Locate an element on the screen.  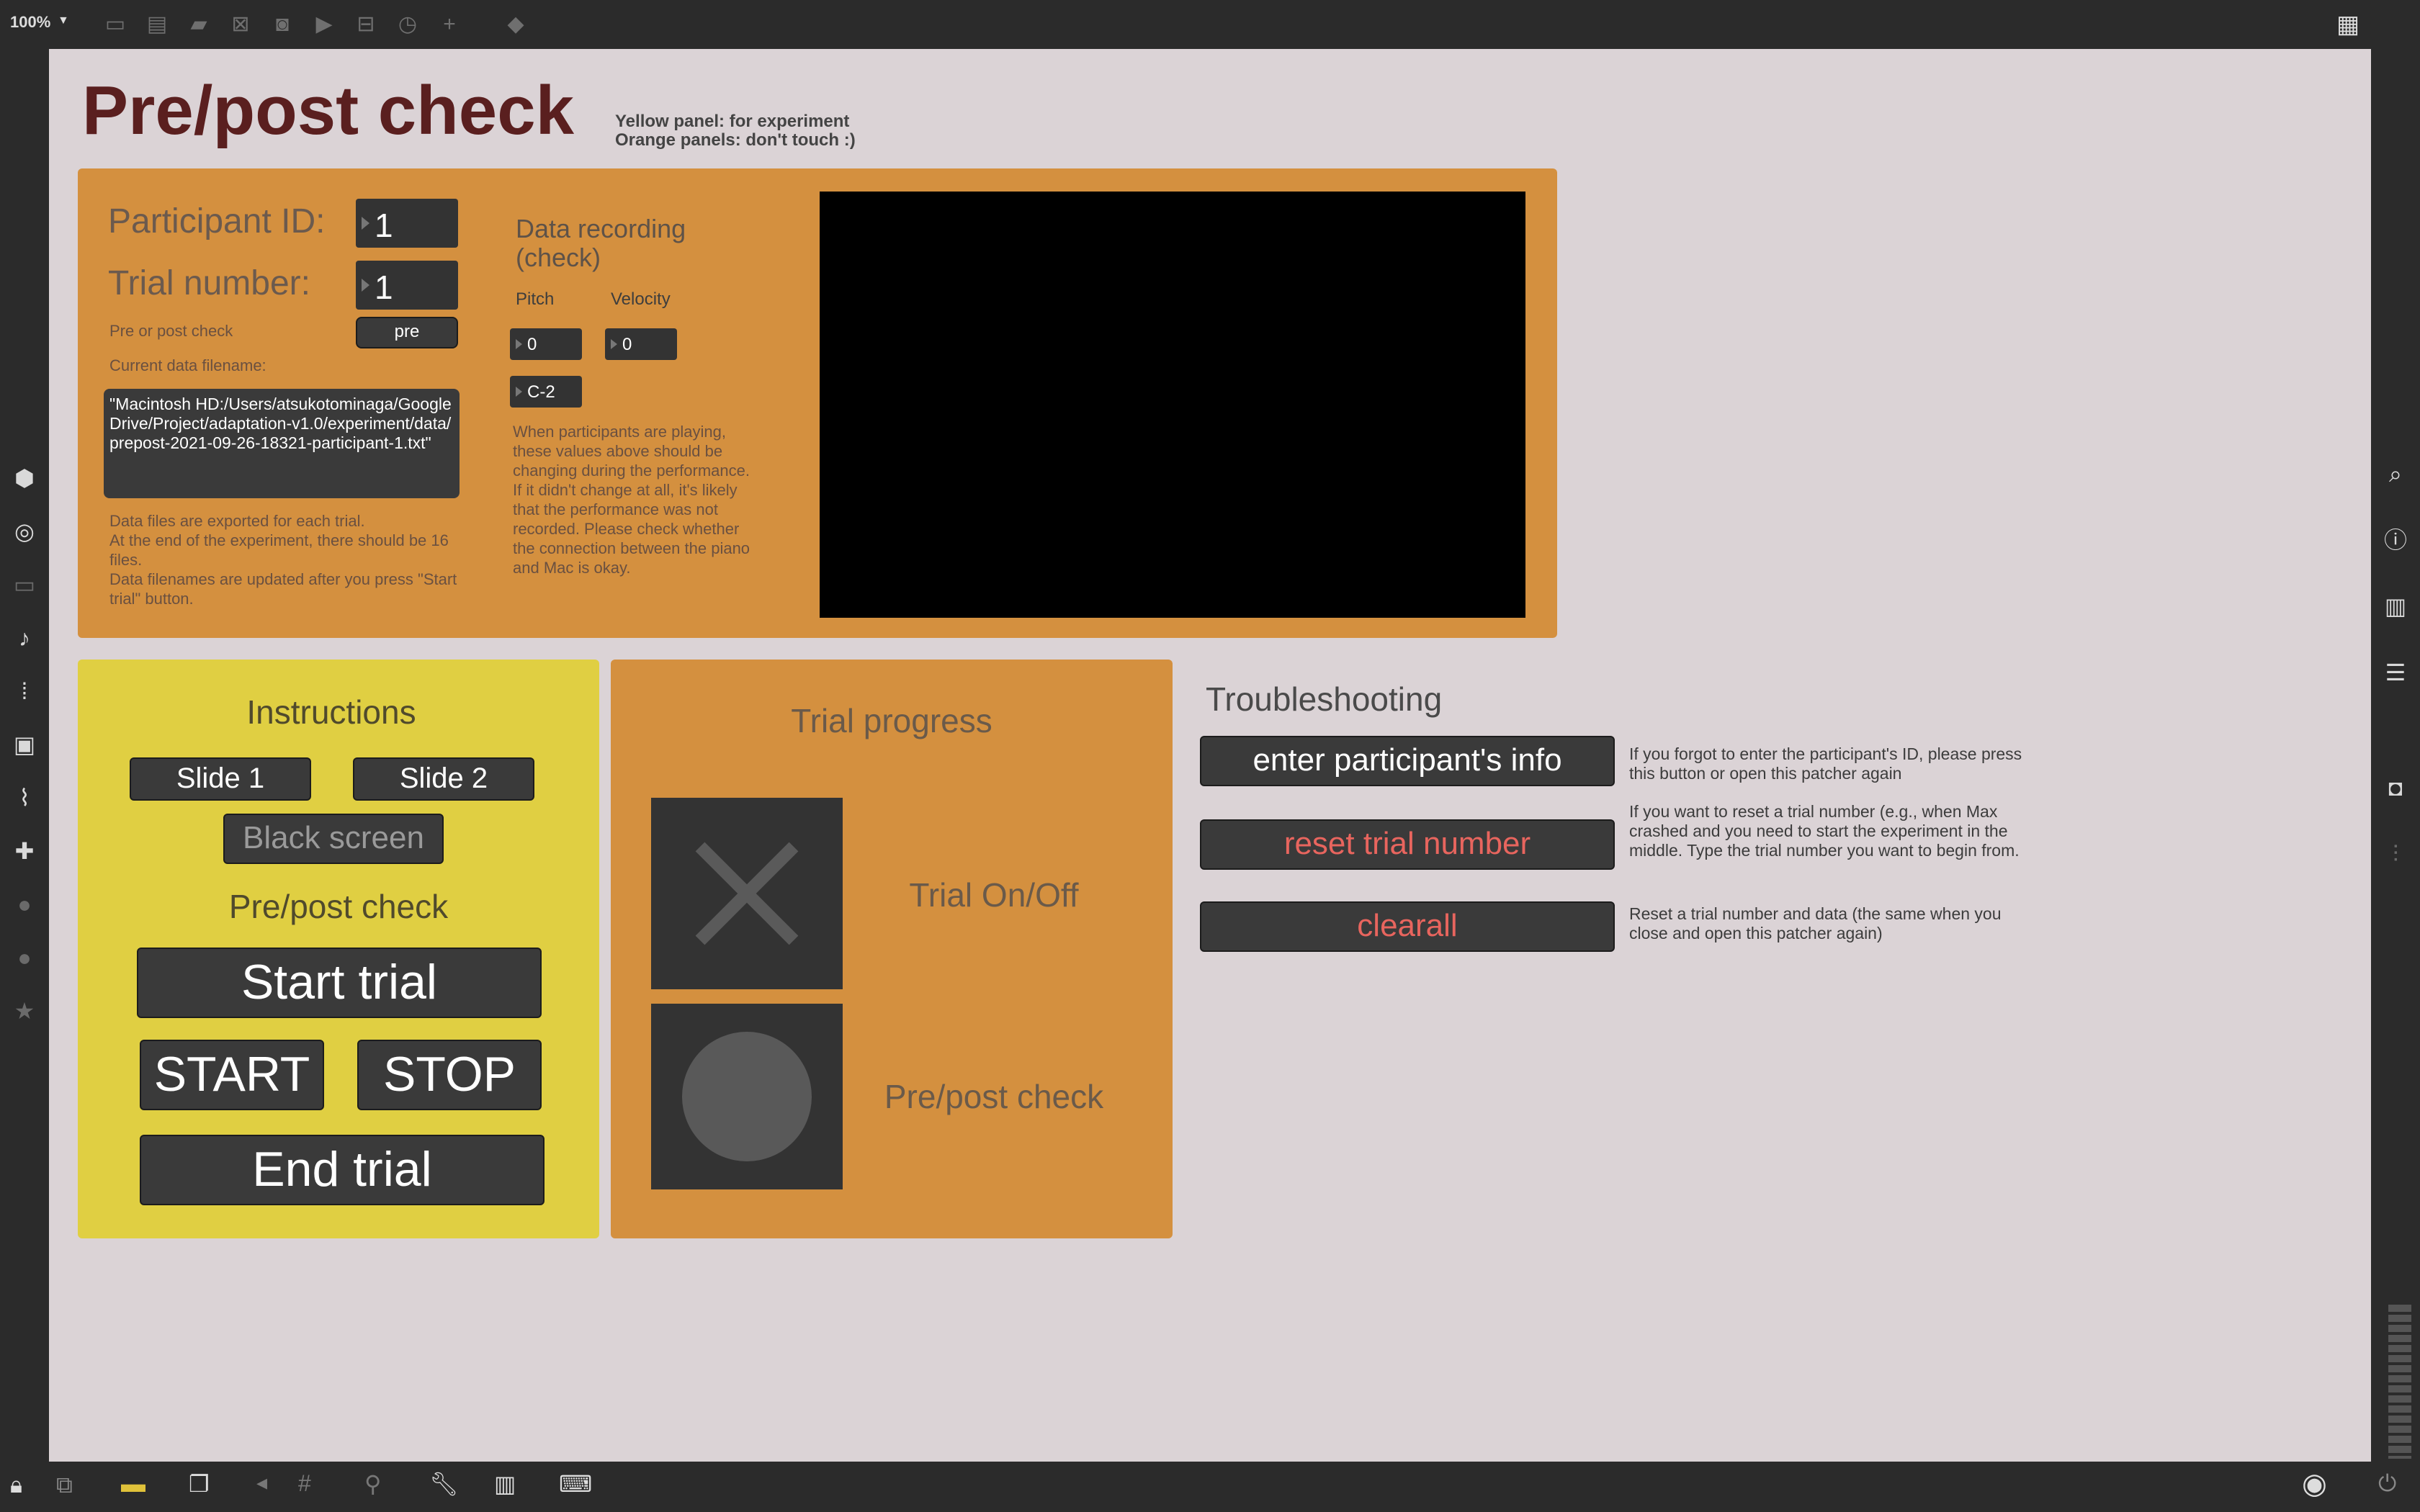
start-button: START is located at coordinates (232, 1075).